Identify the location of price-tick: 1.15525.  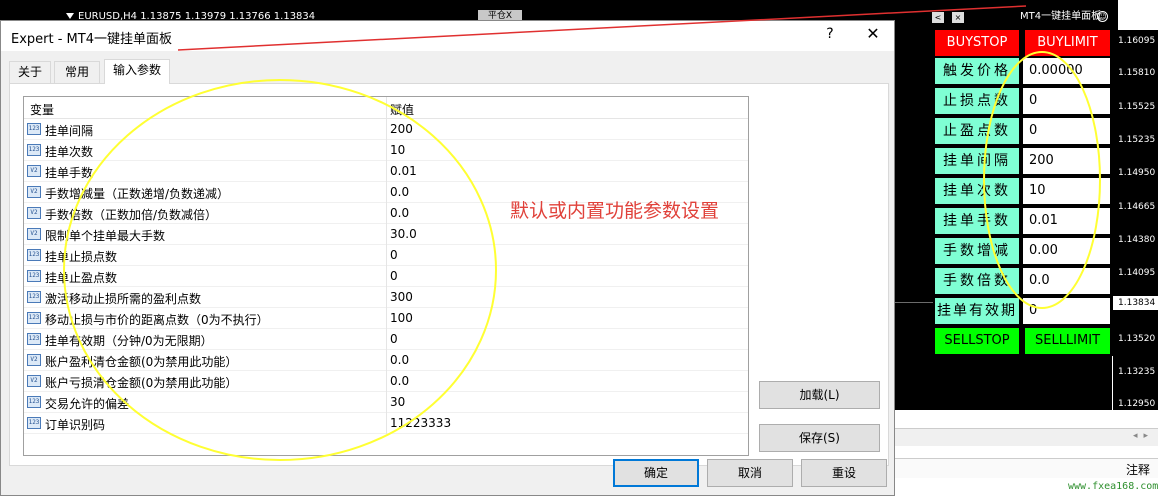
(1137, 107).